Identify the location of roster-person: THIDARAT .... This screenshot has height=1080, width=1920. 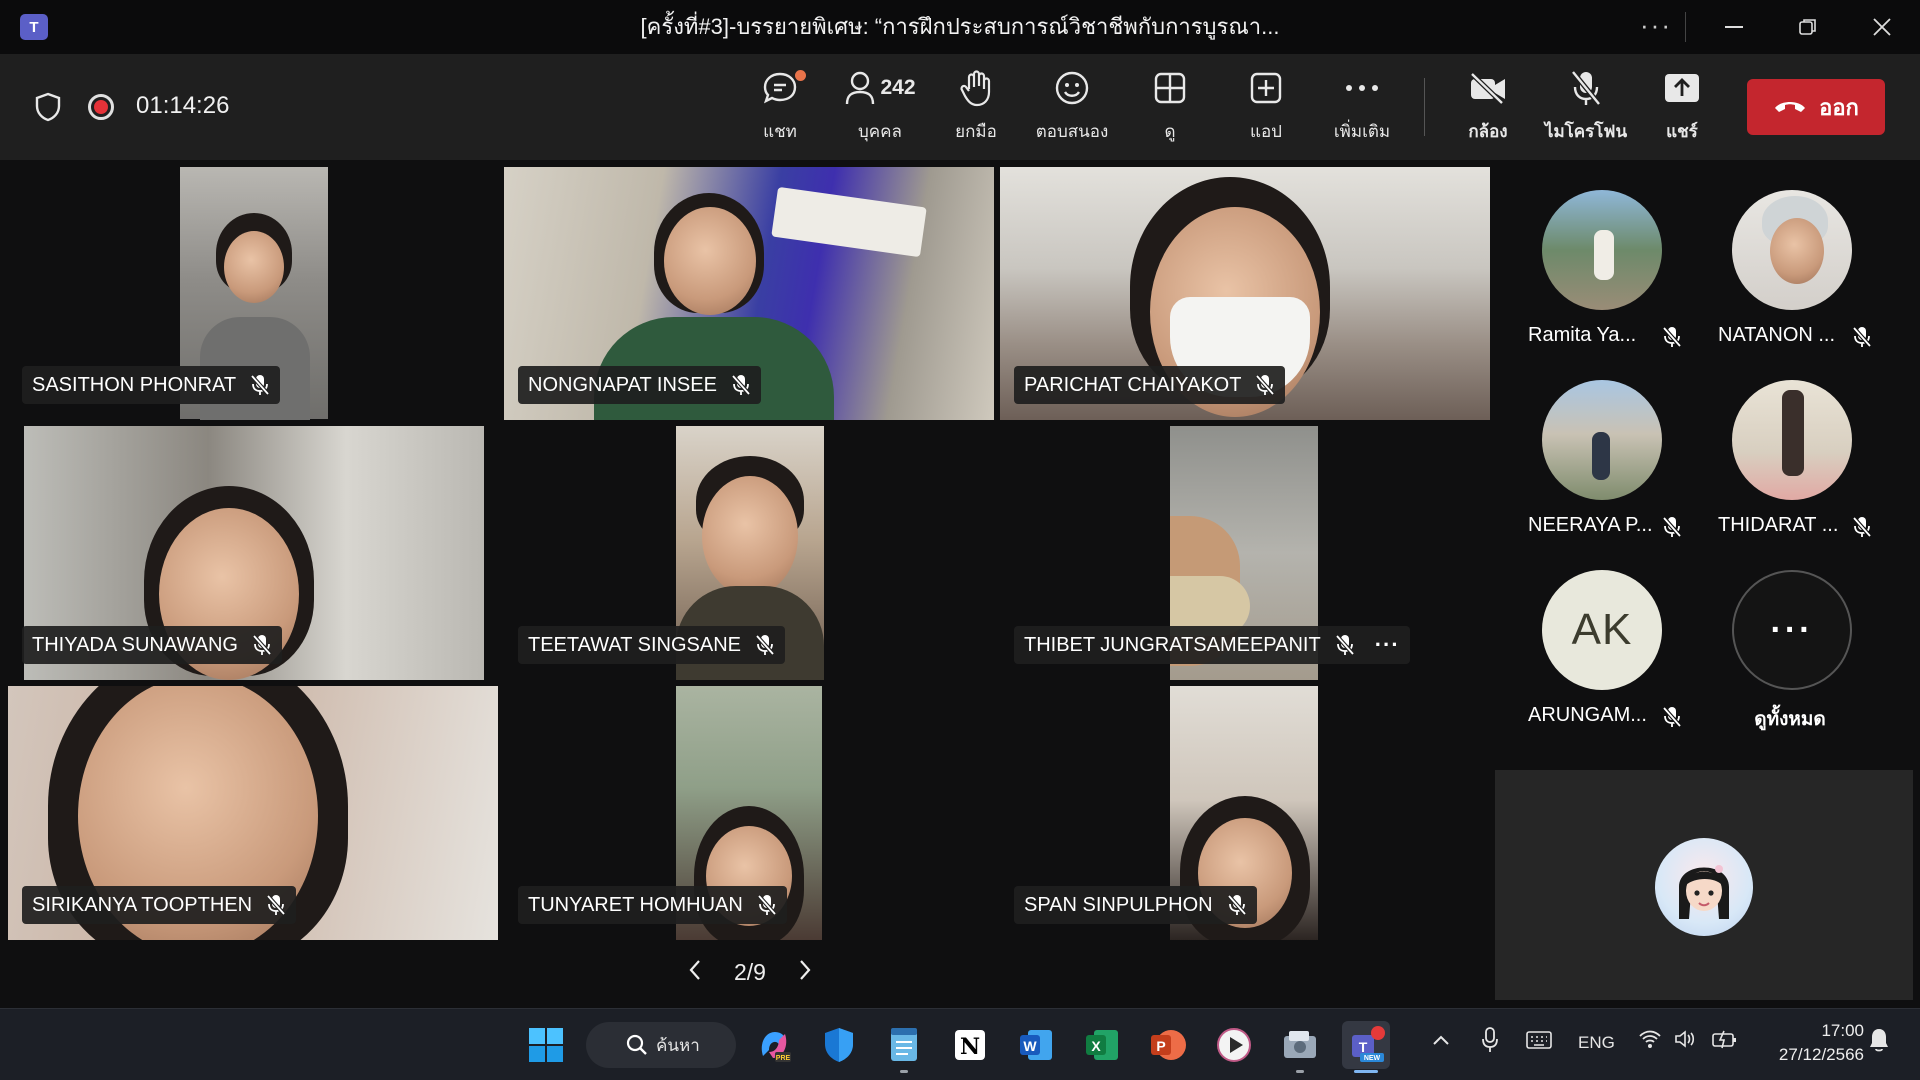
(1785, 470).